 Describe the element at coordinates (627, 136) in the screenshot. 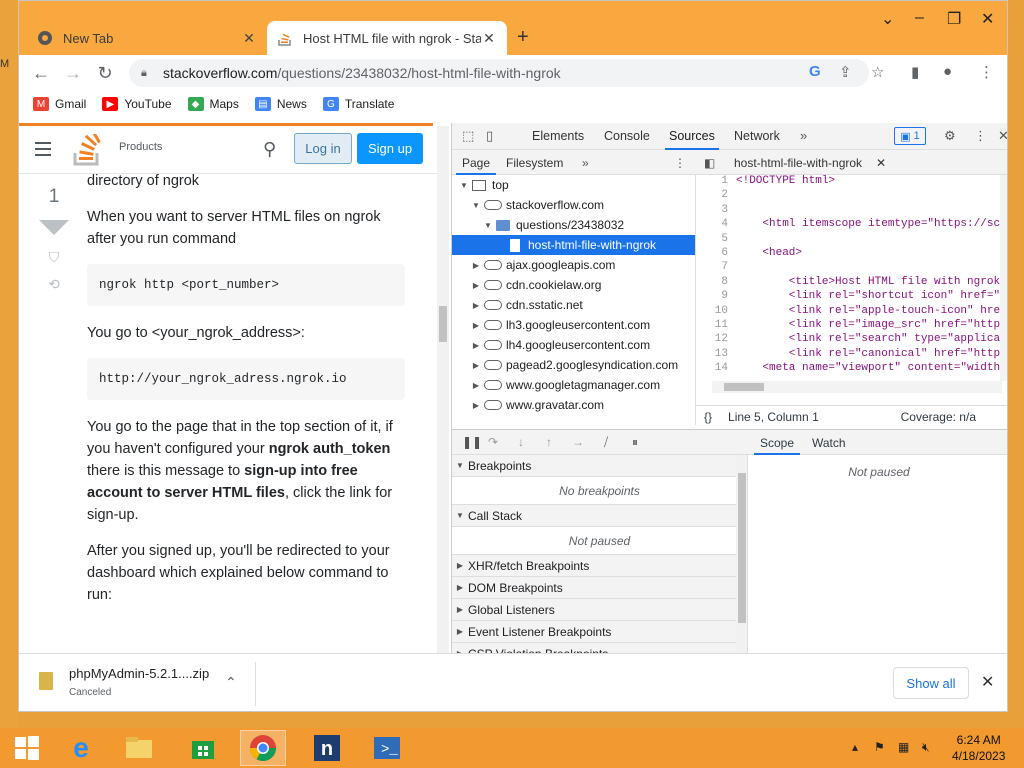

I see `tab-console: Console` at that location.